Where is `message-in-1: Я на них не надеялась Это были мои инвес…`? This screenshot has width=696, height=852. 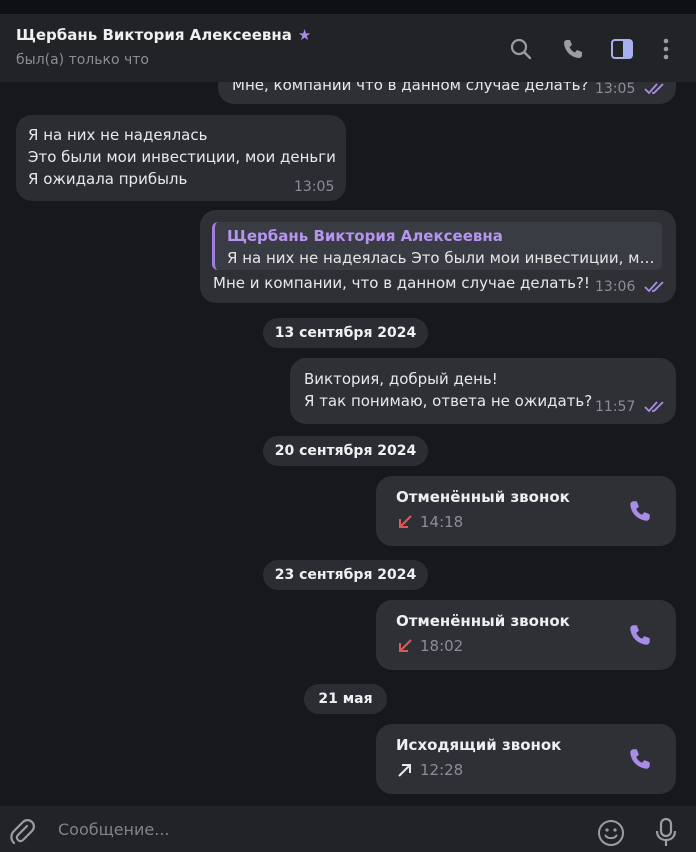 message-in-1: Я на них не надеялась Это были мои инвес… is located at coordinates (181, 158).